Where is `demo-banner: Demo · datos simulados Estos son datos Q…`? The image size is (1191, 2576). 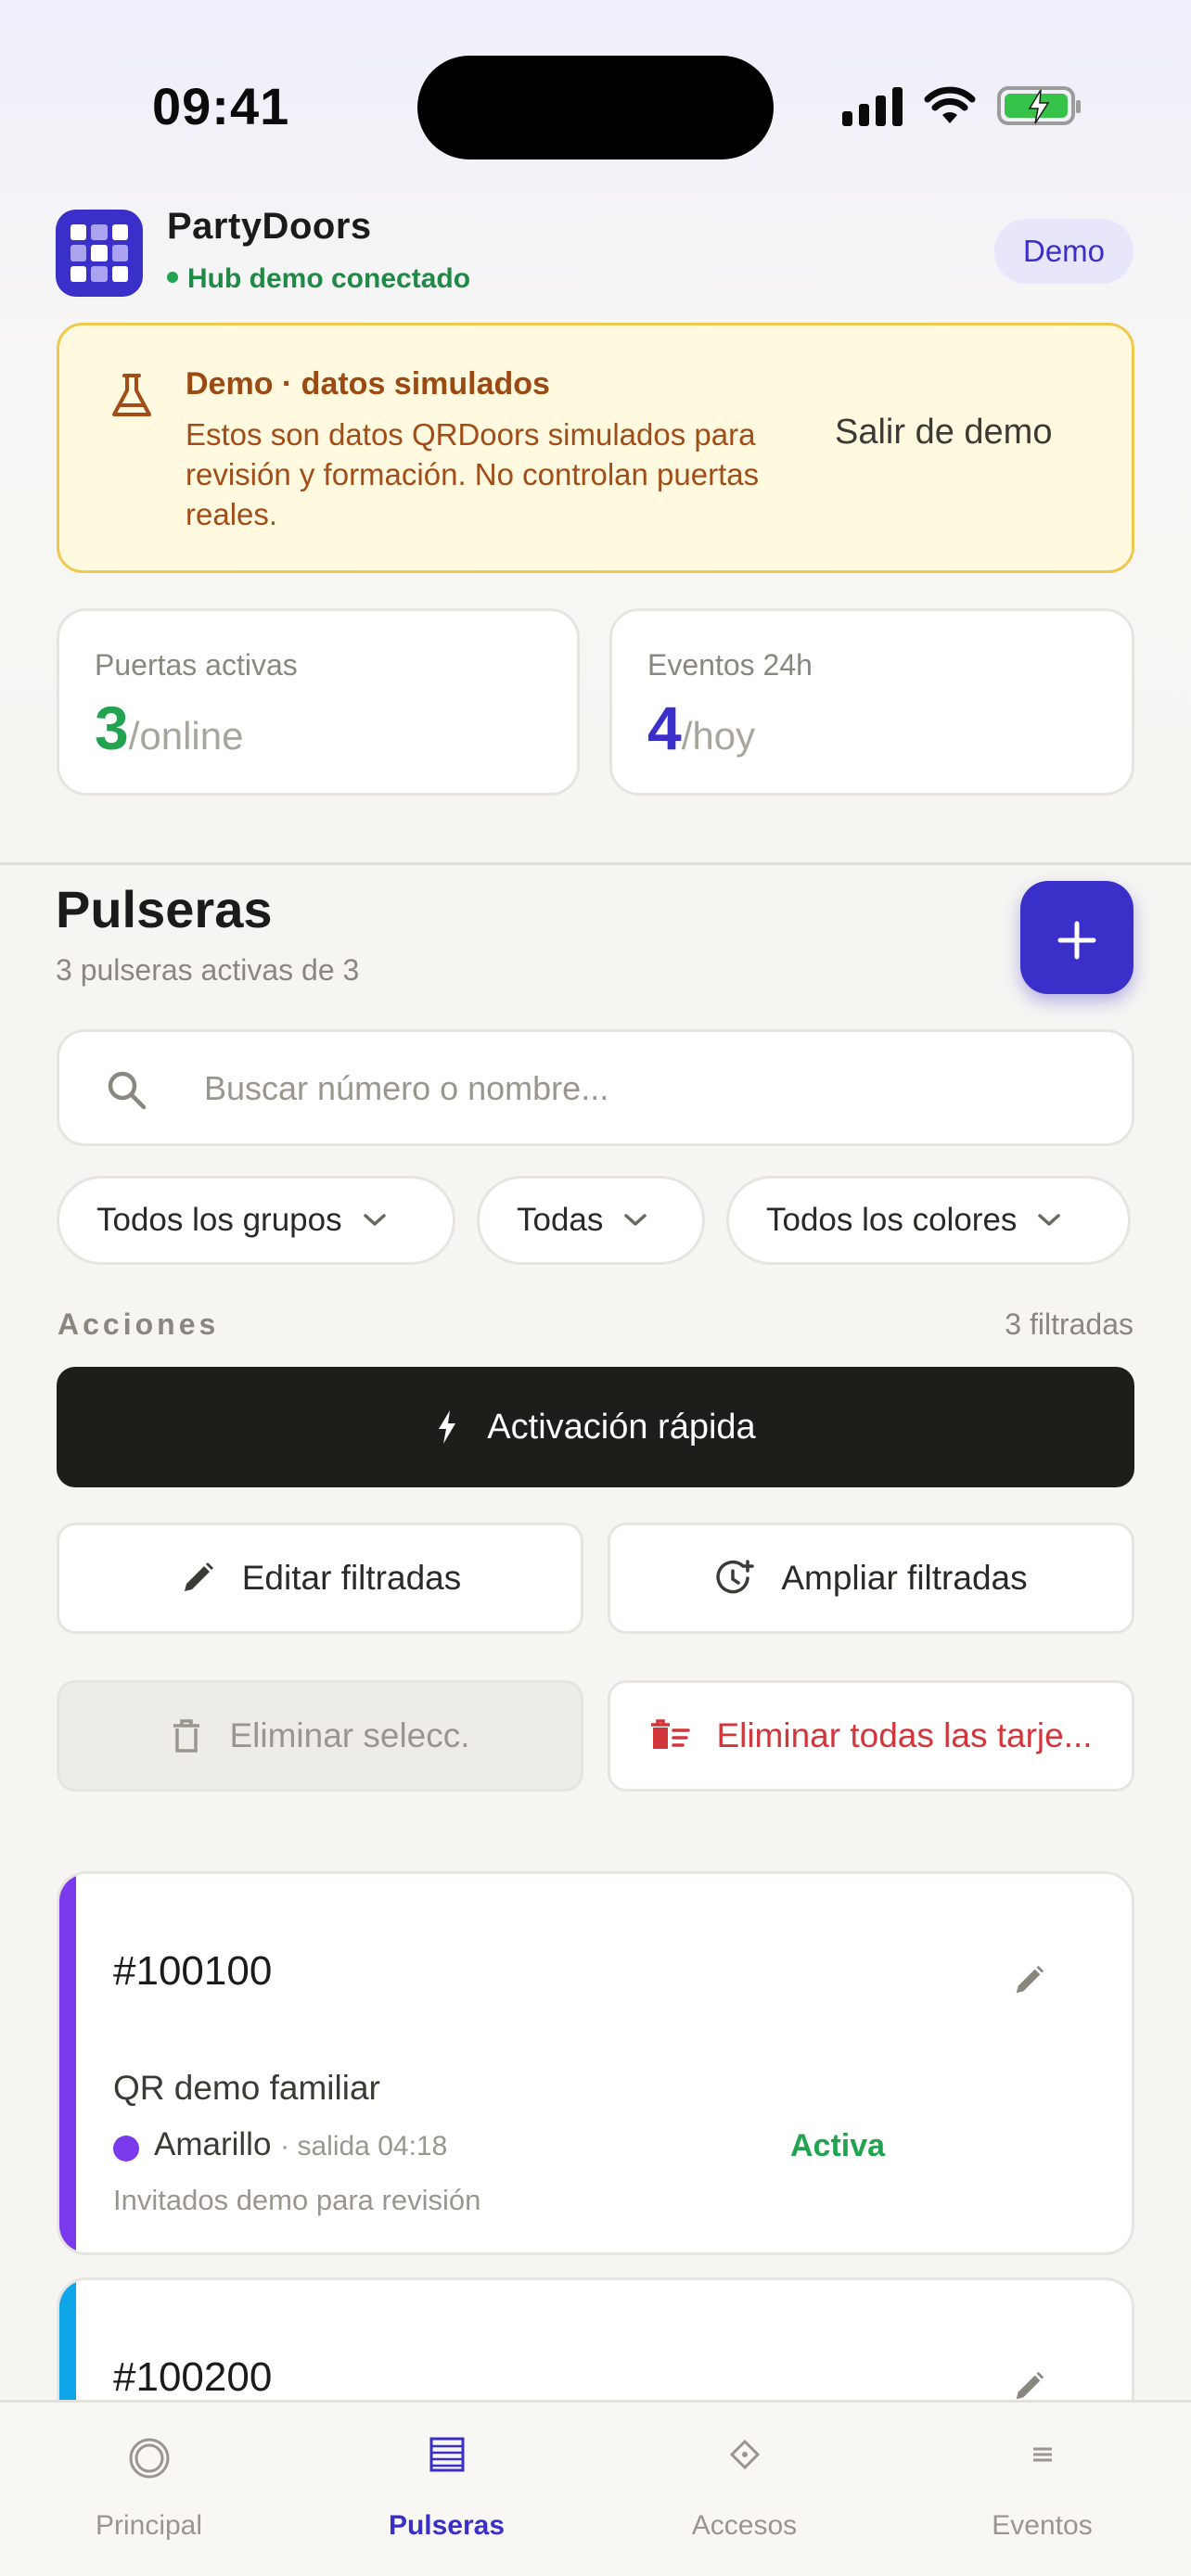
demo-banner: Demo · datos simulados Estos son datos Q… is located at coordinates (595, 448).